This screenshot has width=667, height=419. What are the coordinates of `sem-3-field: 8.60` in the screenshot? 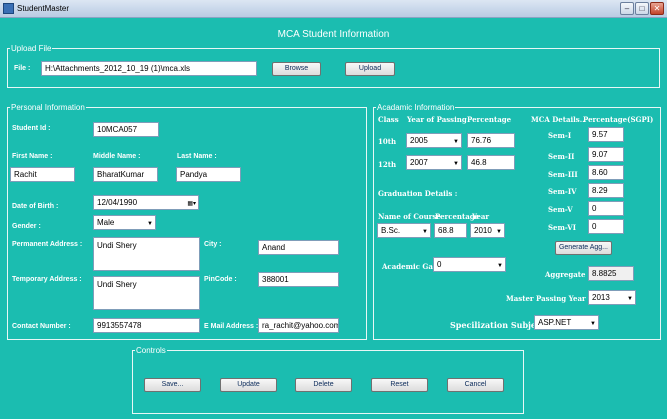 It's located at (606, 172).